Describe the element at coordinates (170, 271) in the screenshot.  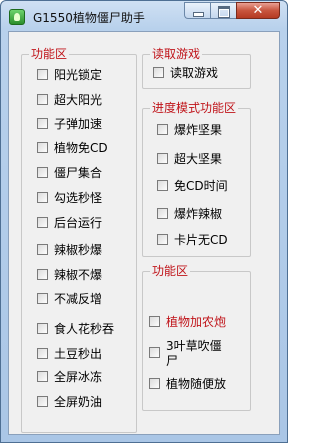
I see `function-group-legend: 功能区` at that location.